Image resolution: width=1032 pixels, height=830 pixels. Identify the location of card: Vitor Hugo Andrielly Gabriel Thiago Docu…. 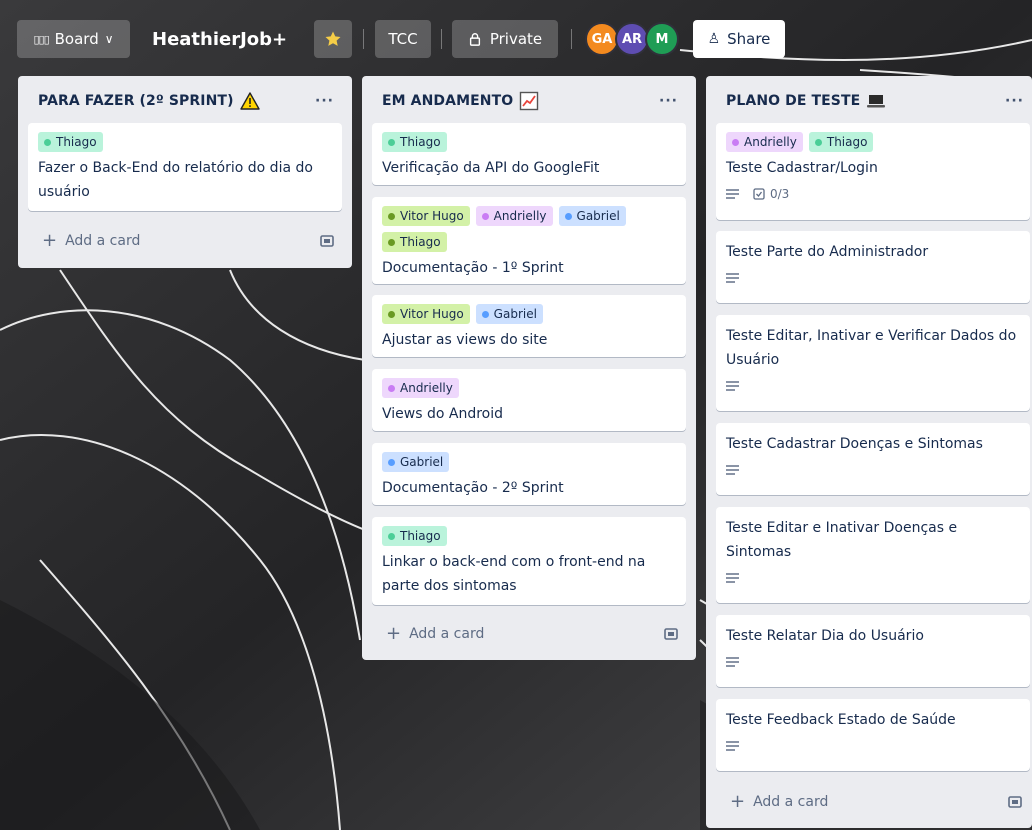
(529, 240).